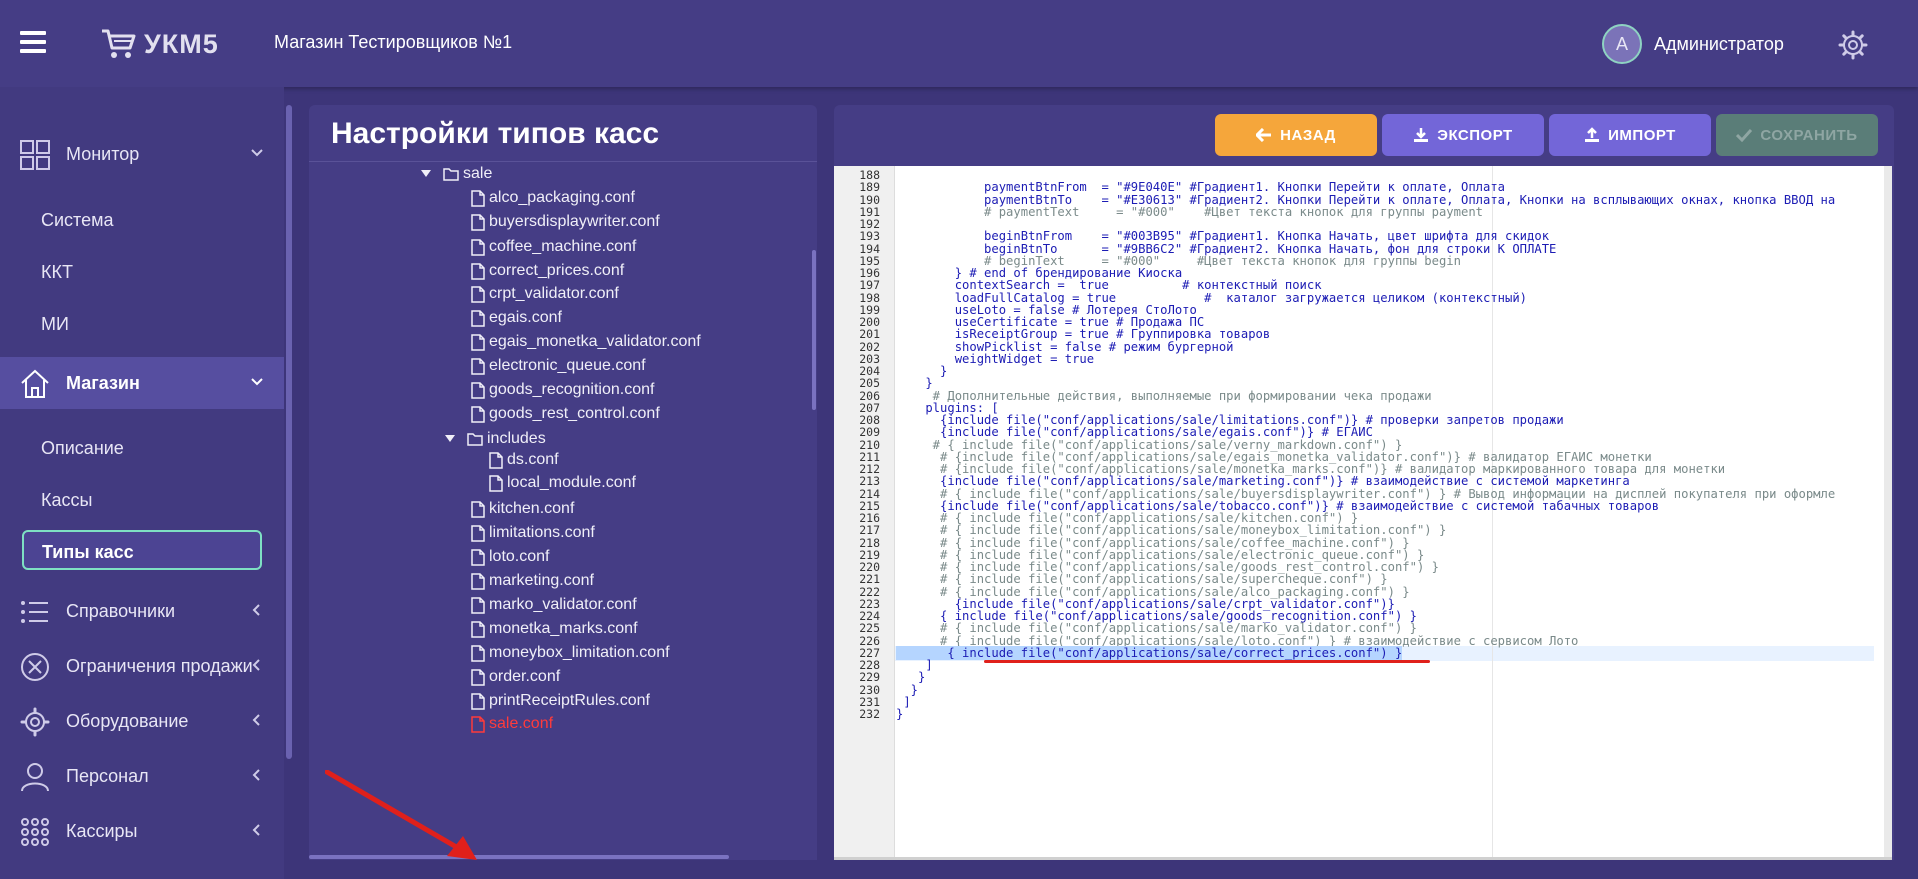  Describe the element at coordinates (257, 382) in the screenshot. I see `chevron-down-icon` at that location.